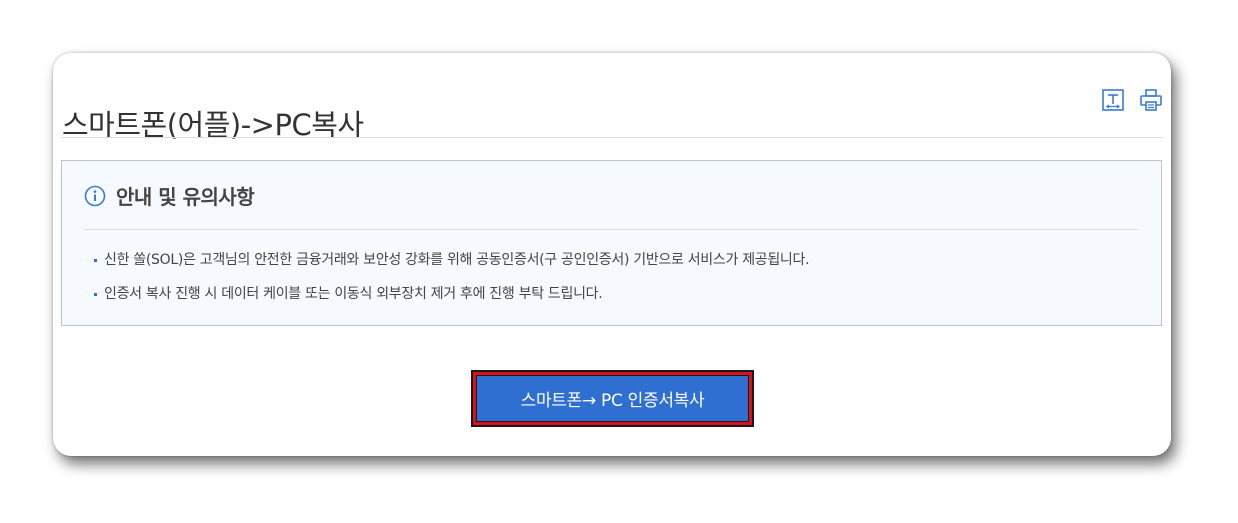  Describe the element at coordinates (612, 137) in the screenshot. I see `title-divider` at that location.